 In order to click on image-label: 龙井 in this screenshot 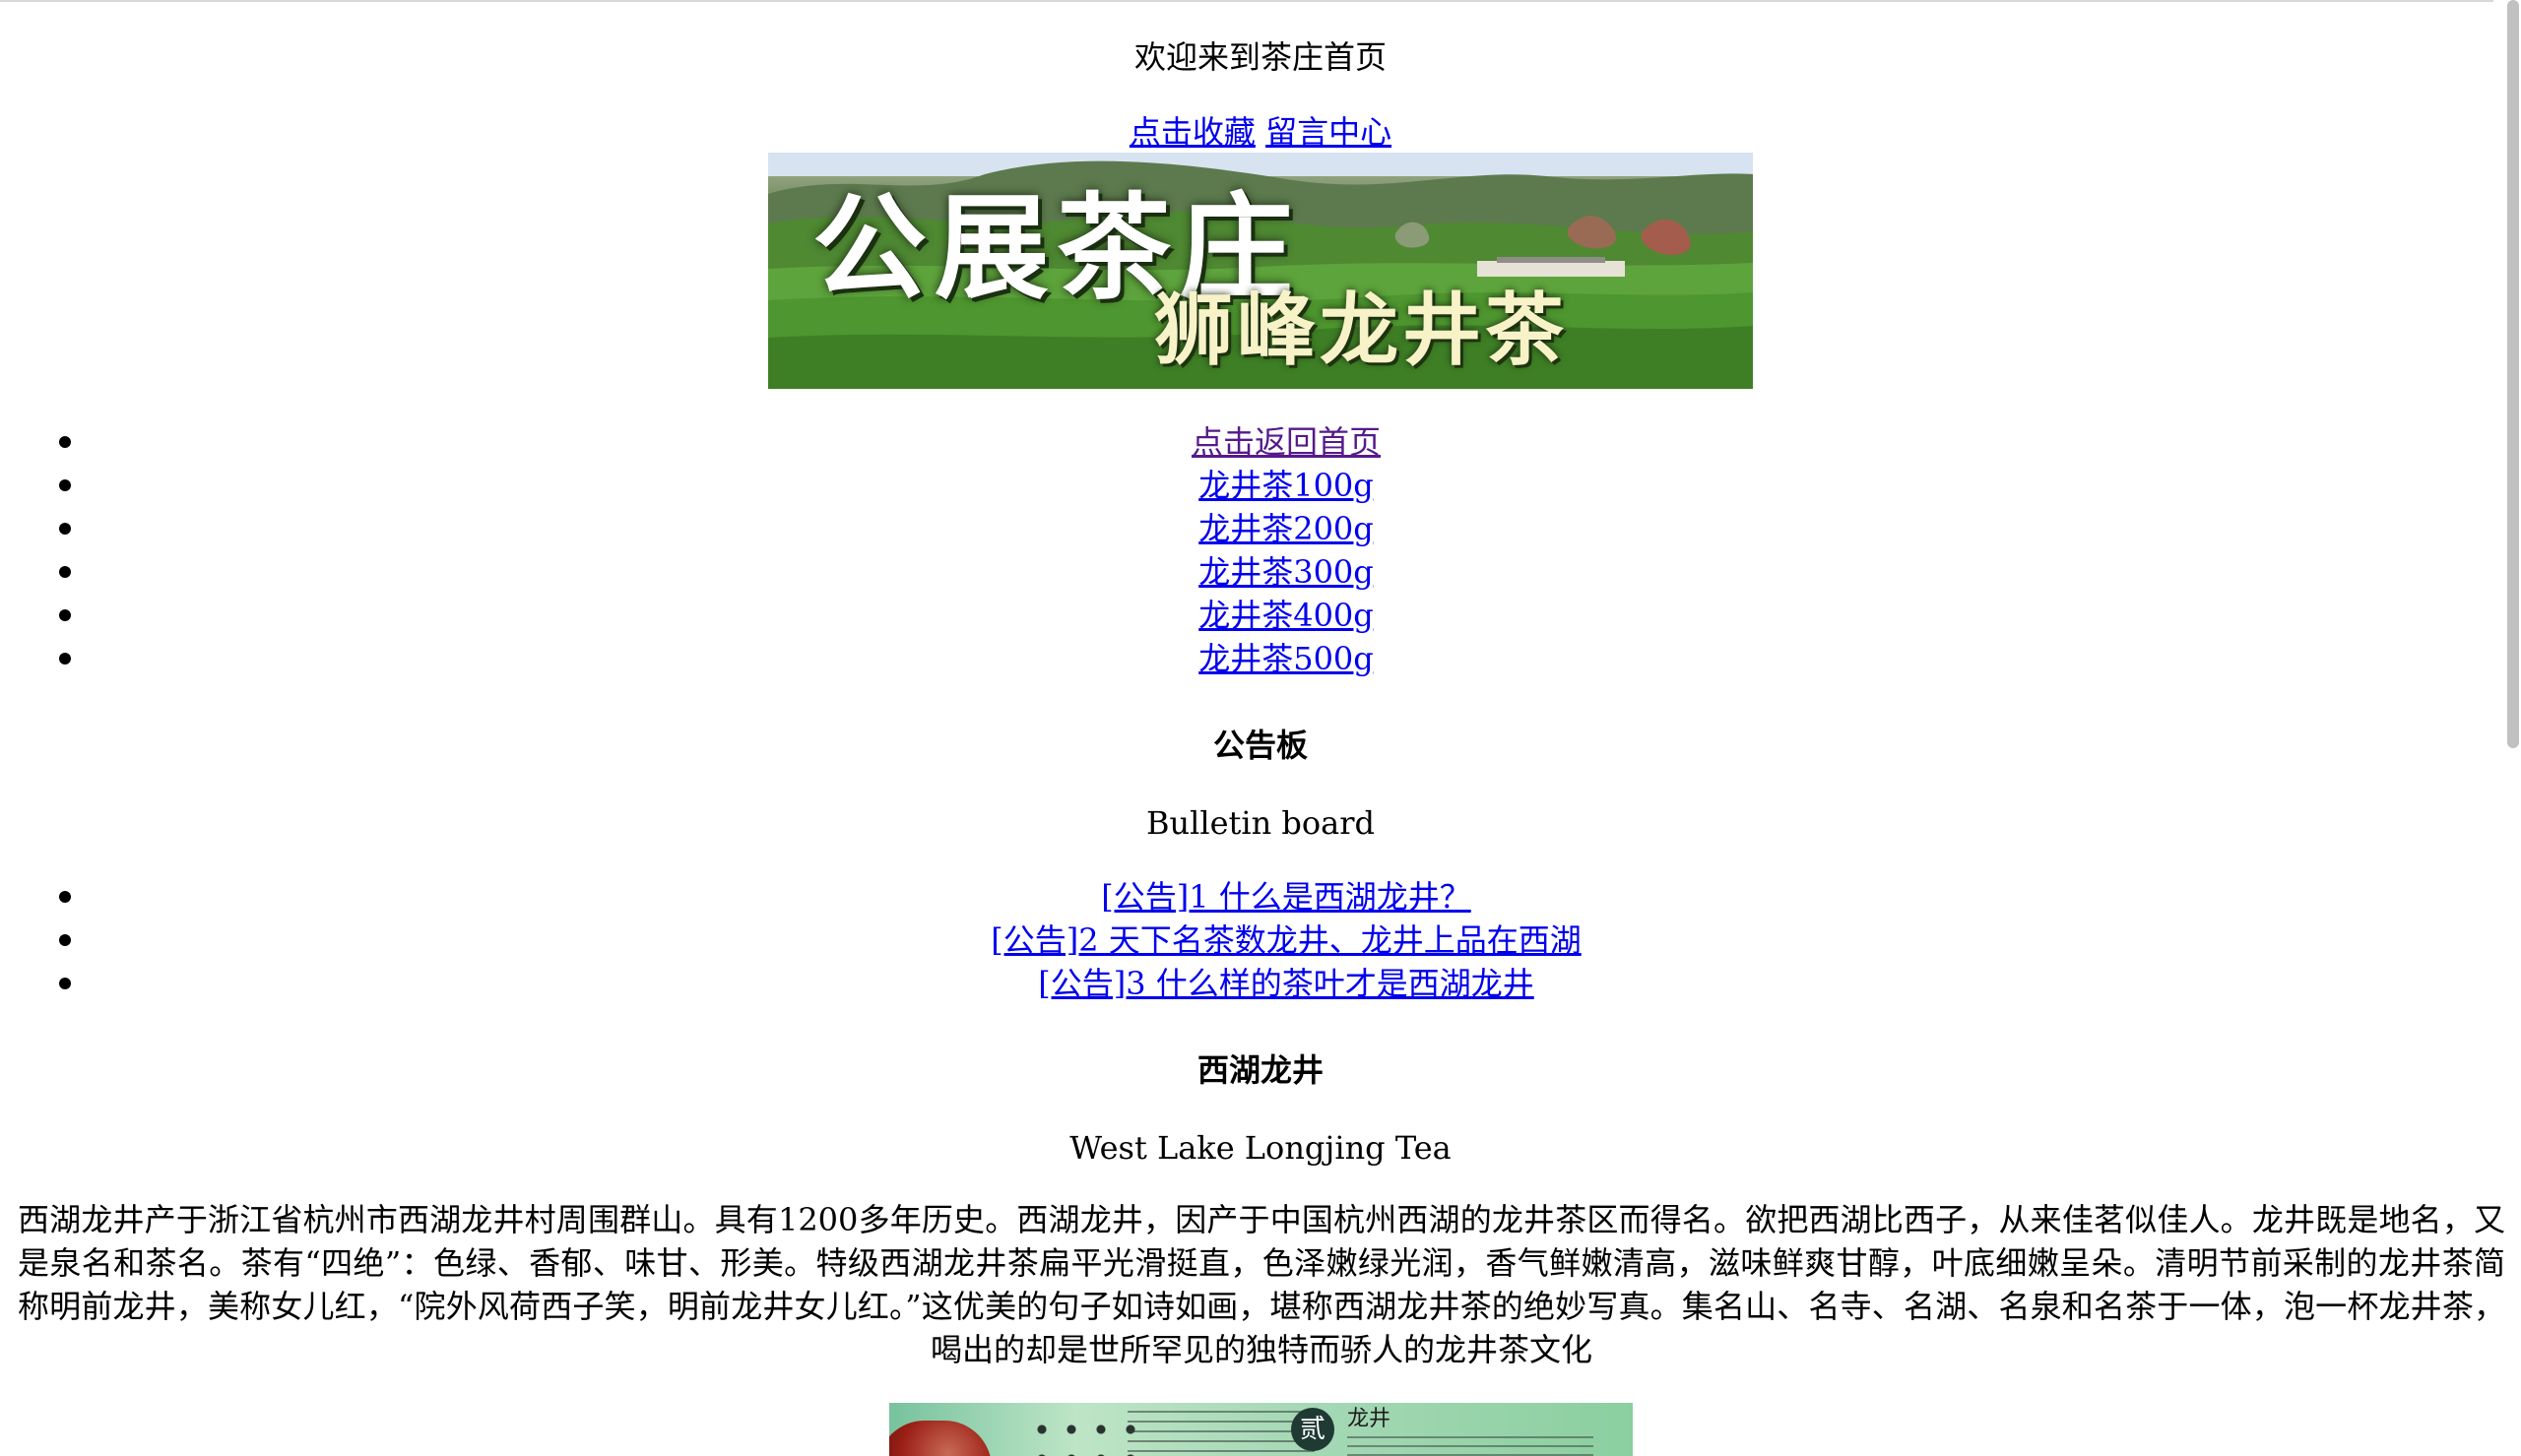, I will do `click(1369, 1419)`.